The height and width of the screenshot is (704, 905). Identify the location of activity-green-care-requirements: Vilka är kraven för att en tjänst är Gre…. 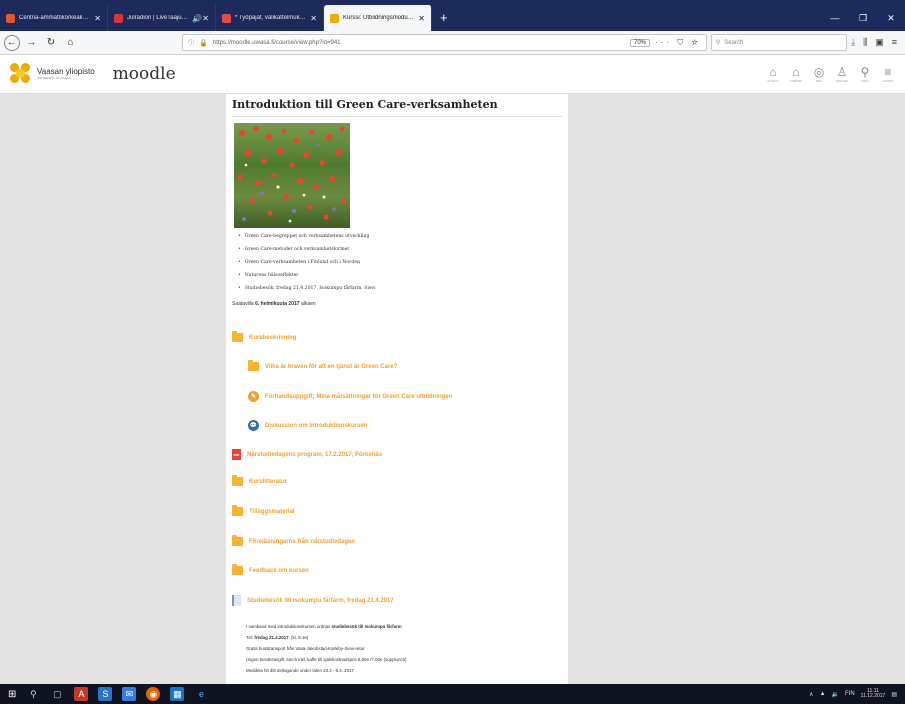
(322, 365).